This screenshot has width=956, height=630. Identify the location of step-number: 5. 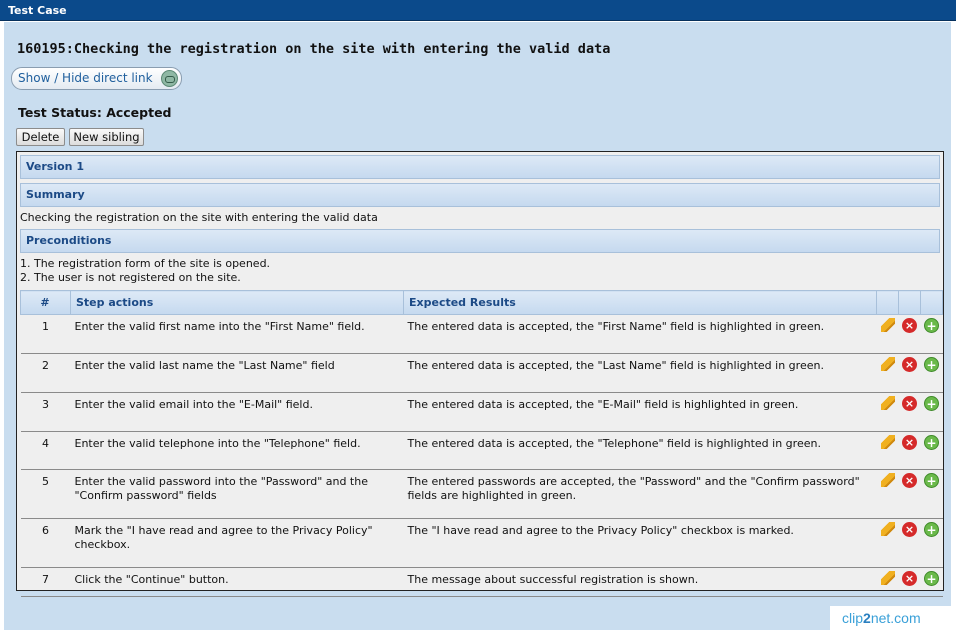
(45, 494).